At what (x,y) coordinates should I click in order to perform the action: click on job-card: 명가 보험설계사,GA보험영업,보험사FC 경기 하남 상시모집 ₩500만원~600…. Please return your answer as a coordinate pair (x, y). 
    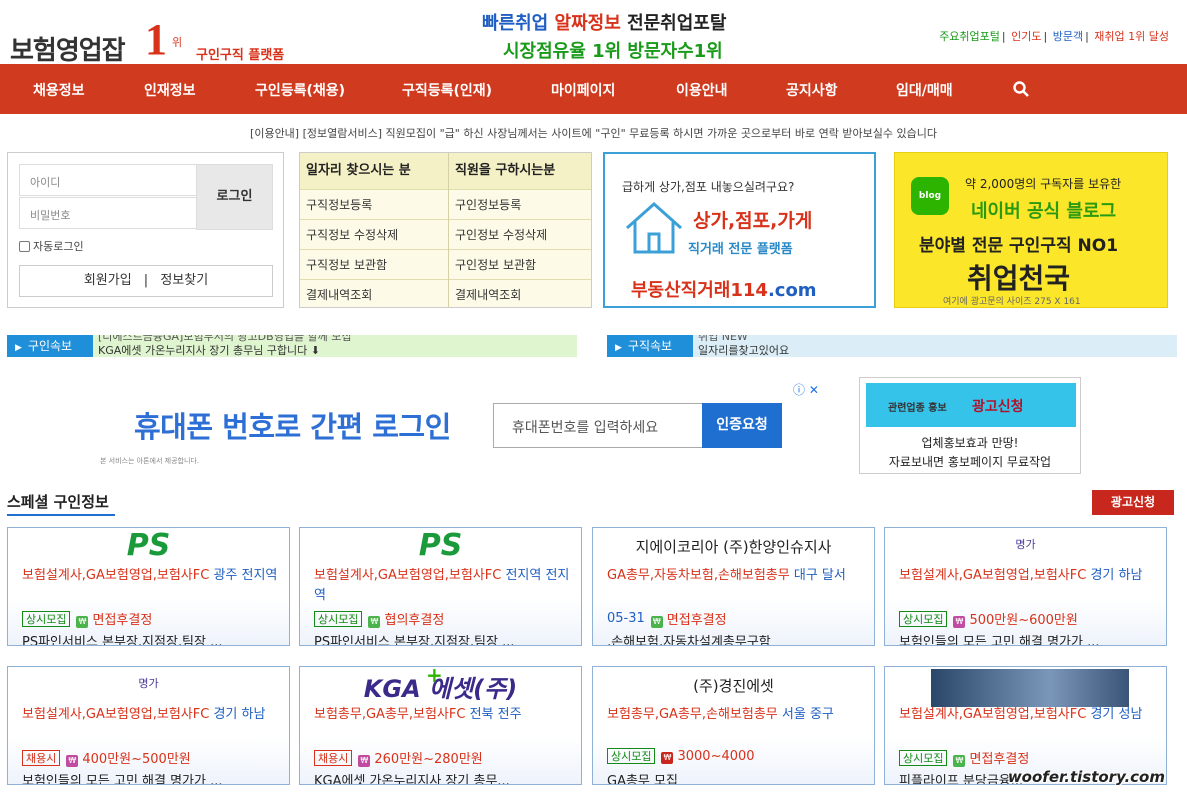
    Looking at the image, I should click on (1025, 586).